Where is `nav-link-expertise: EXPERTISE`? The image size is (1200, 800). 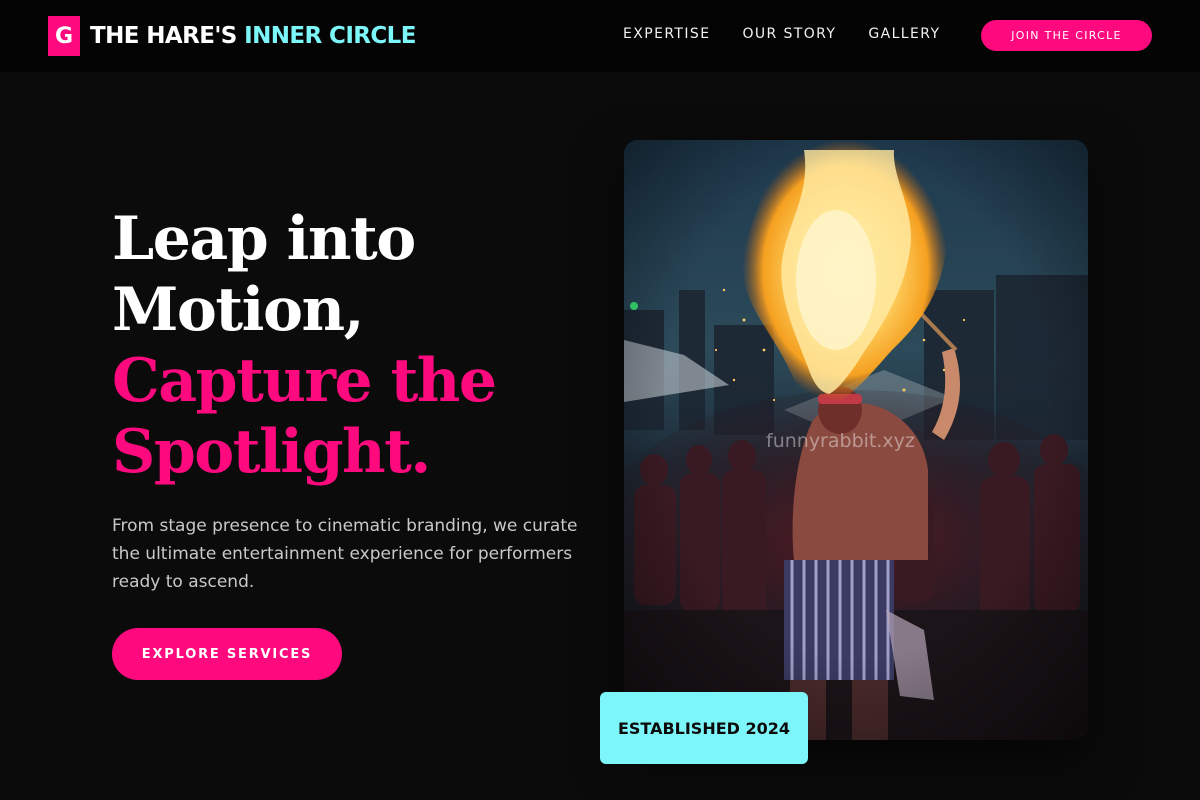
nav-link-expertise: EXPERTISE is located at coordinates (666, 34).